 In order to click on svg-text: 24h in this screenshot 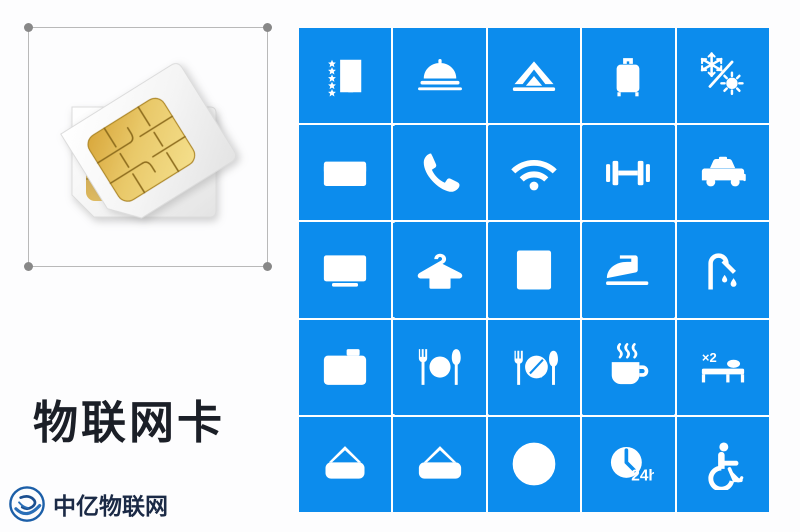, I will do `click(643, 476)`.